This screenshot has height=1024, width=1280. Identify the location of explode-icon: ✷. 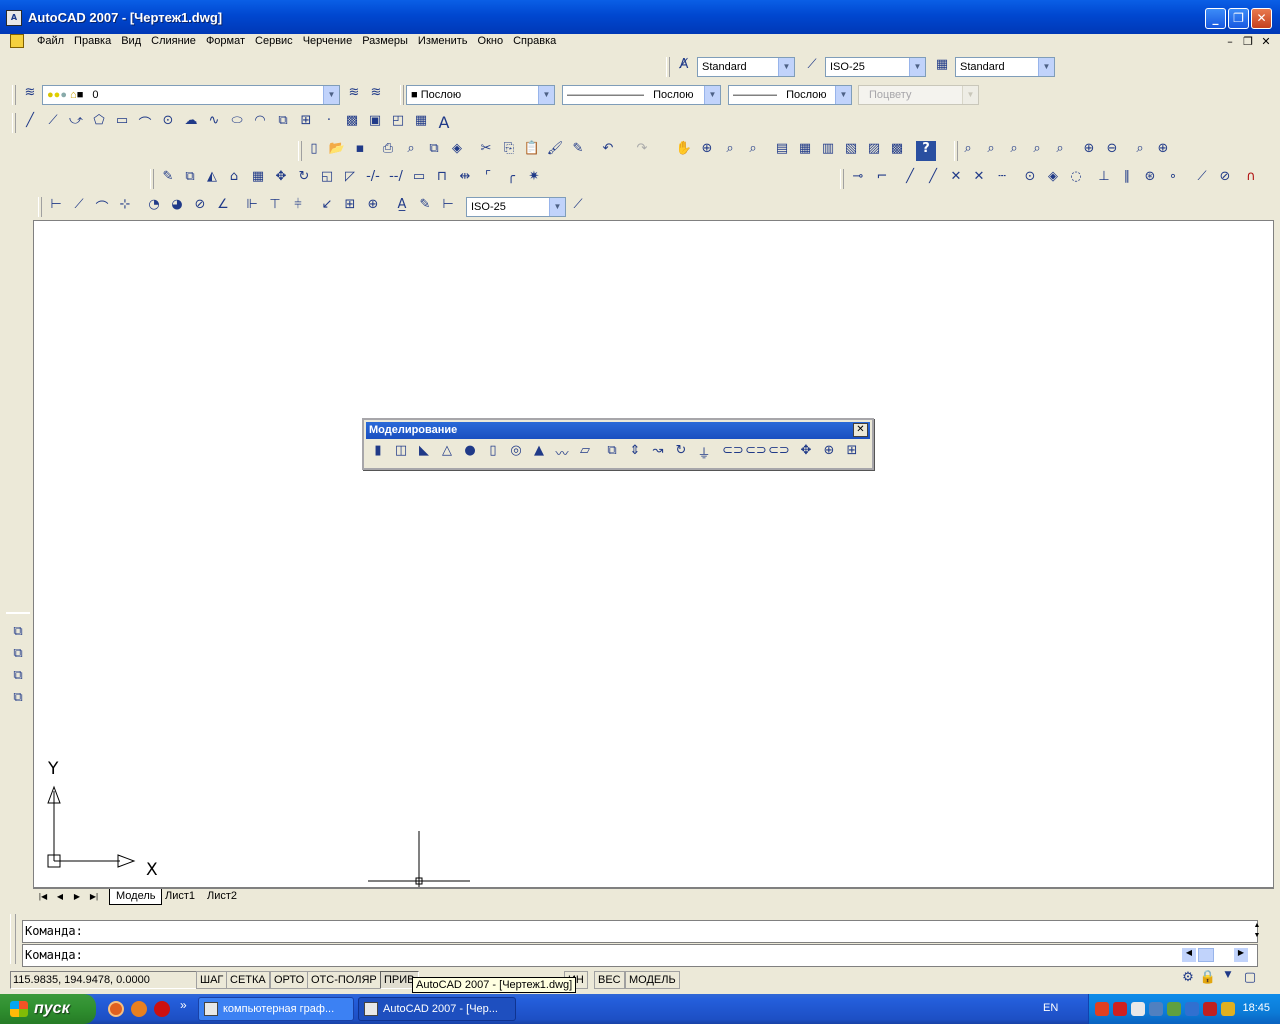
(534, 179).